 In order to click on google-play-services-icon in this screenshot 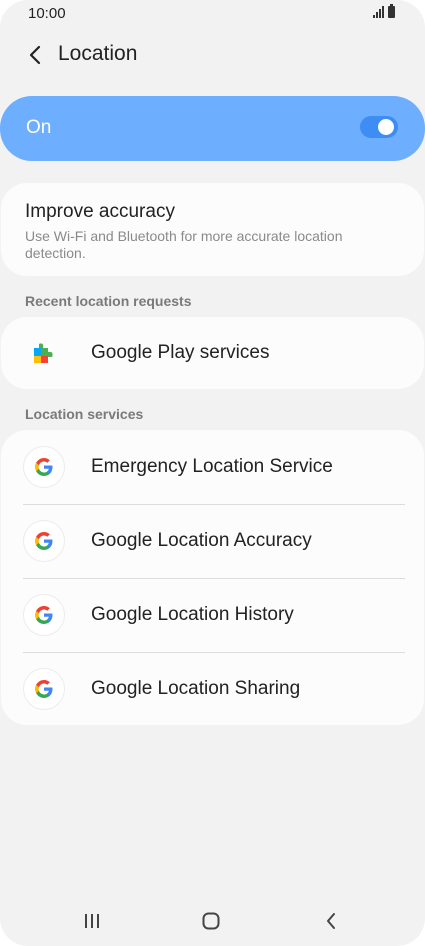, I will do `click(44, 353)`.